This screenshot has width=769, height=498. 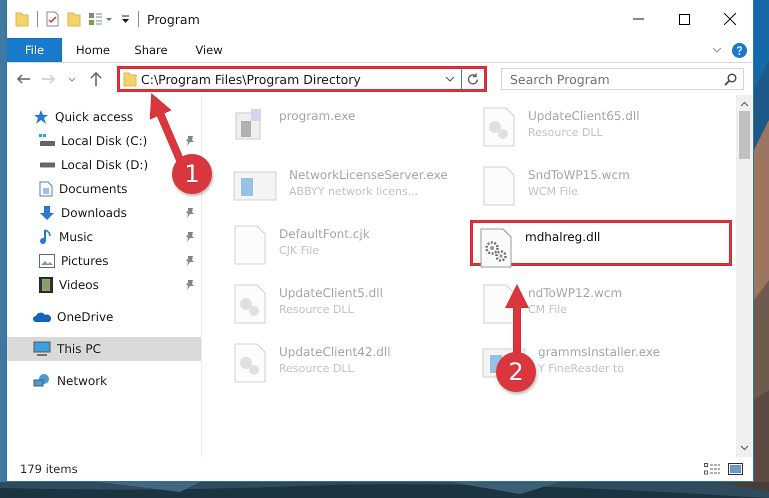 What do you see at coordinates (684, 19) in the screenshot?
I see `maximize-icon` at bounding box center [684, 19].